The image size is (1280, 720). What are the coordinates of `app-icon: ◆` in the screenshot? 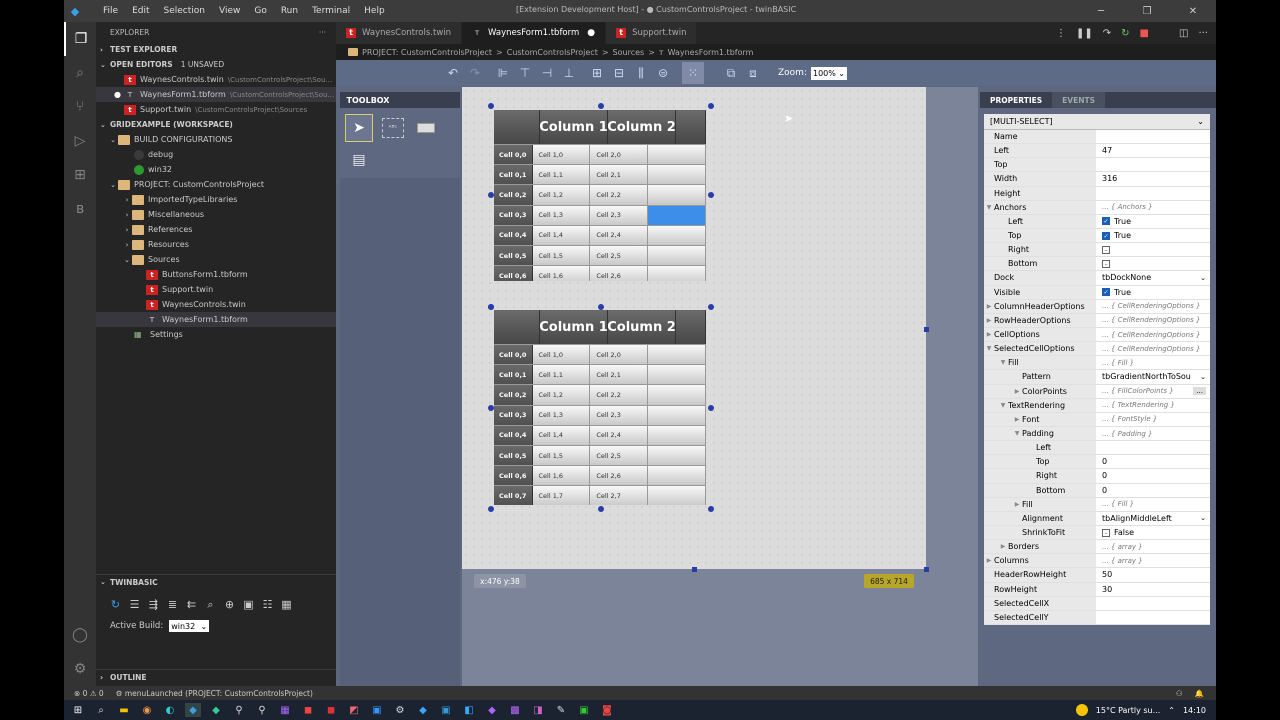 It's located at (423, 710).